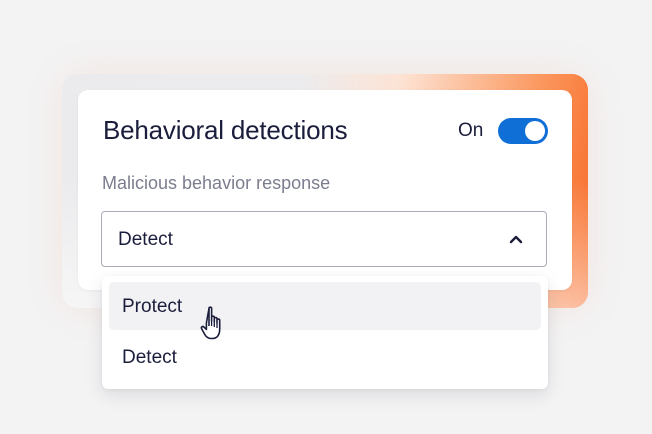 The height and width of the screenshot is (434, 652). Describe the element at coordinates (210, 323) in the screenshot. I see `hand-pointer-icon` at that location.